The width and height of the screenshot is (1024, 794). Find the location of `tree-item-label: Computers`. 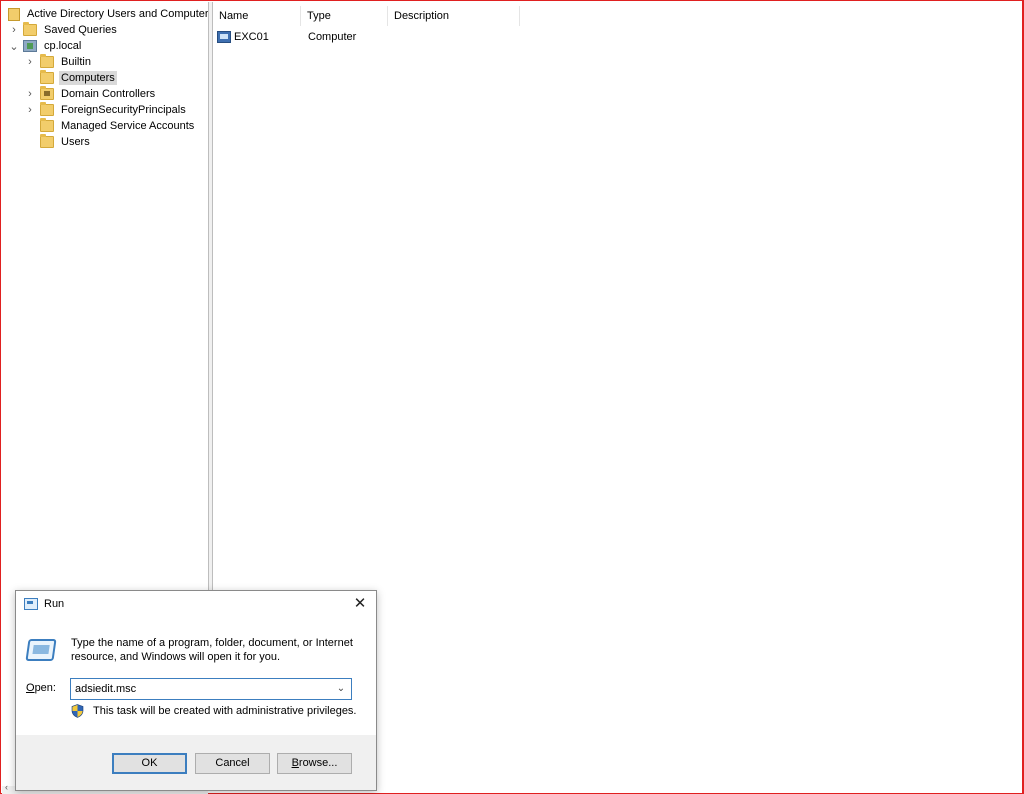

tree-item-label: Computers is located at coordinates (88, 78).